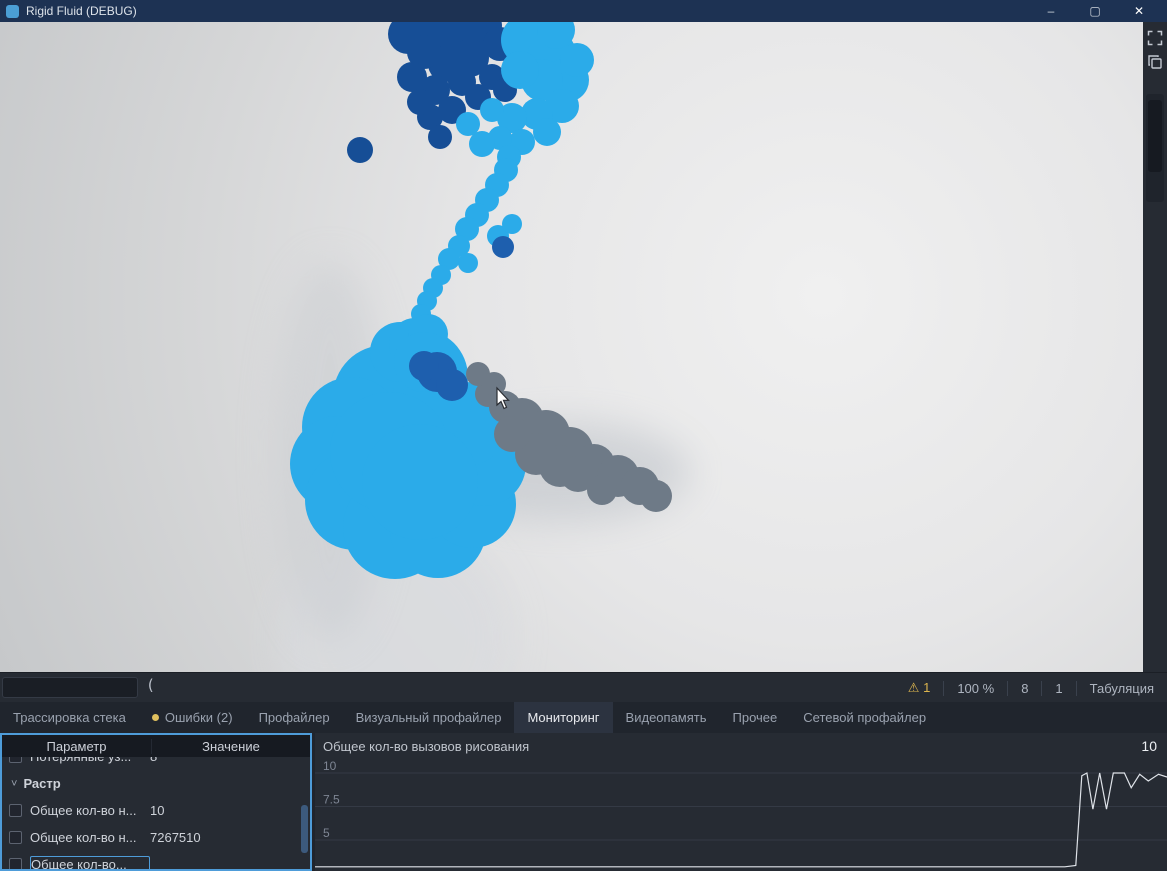 This screenshot has height=871, width=1167. Describe the element at coordinates (153, 760) in the screenshot. I see `monitor-value: 8` at that location.